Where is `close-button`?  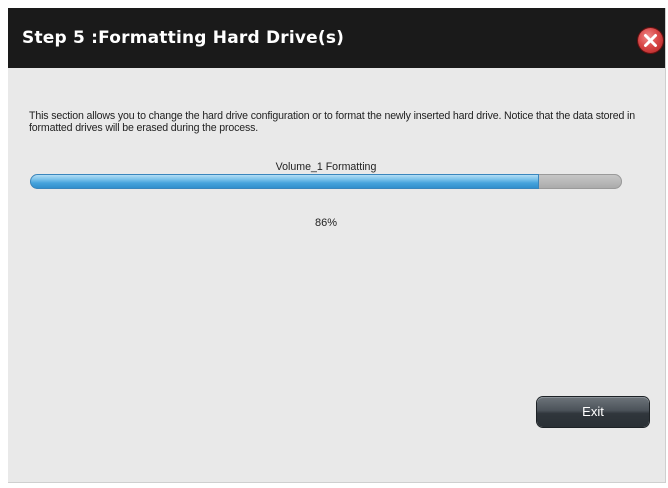 close-button is located at coordinates (650, 40).